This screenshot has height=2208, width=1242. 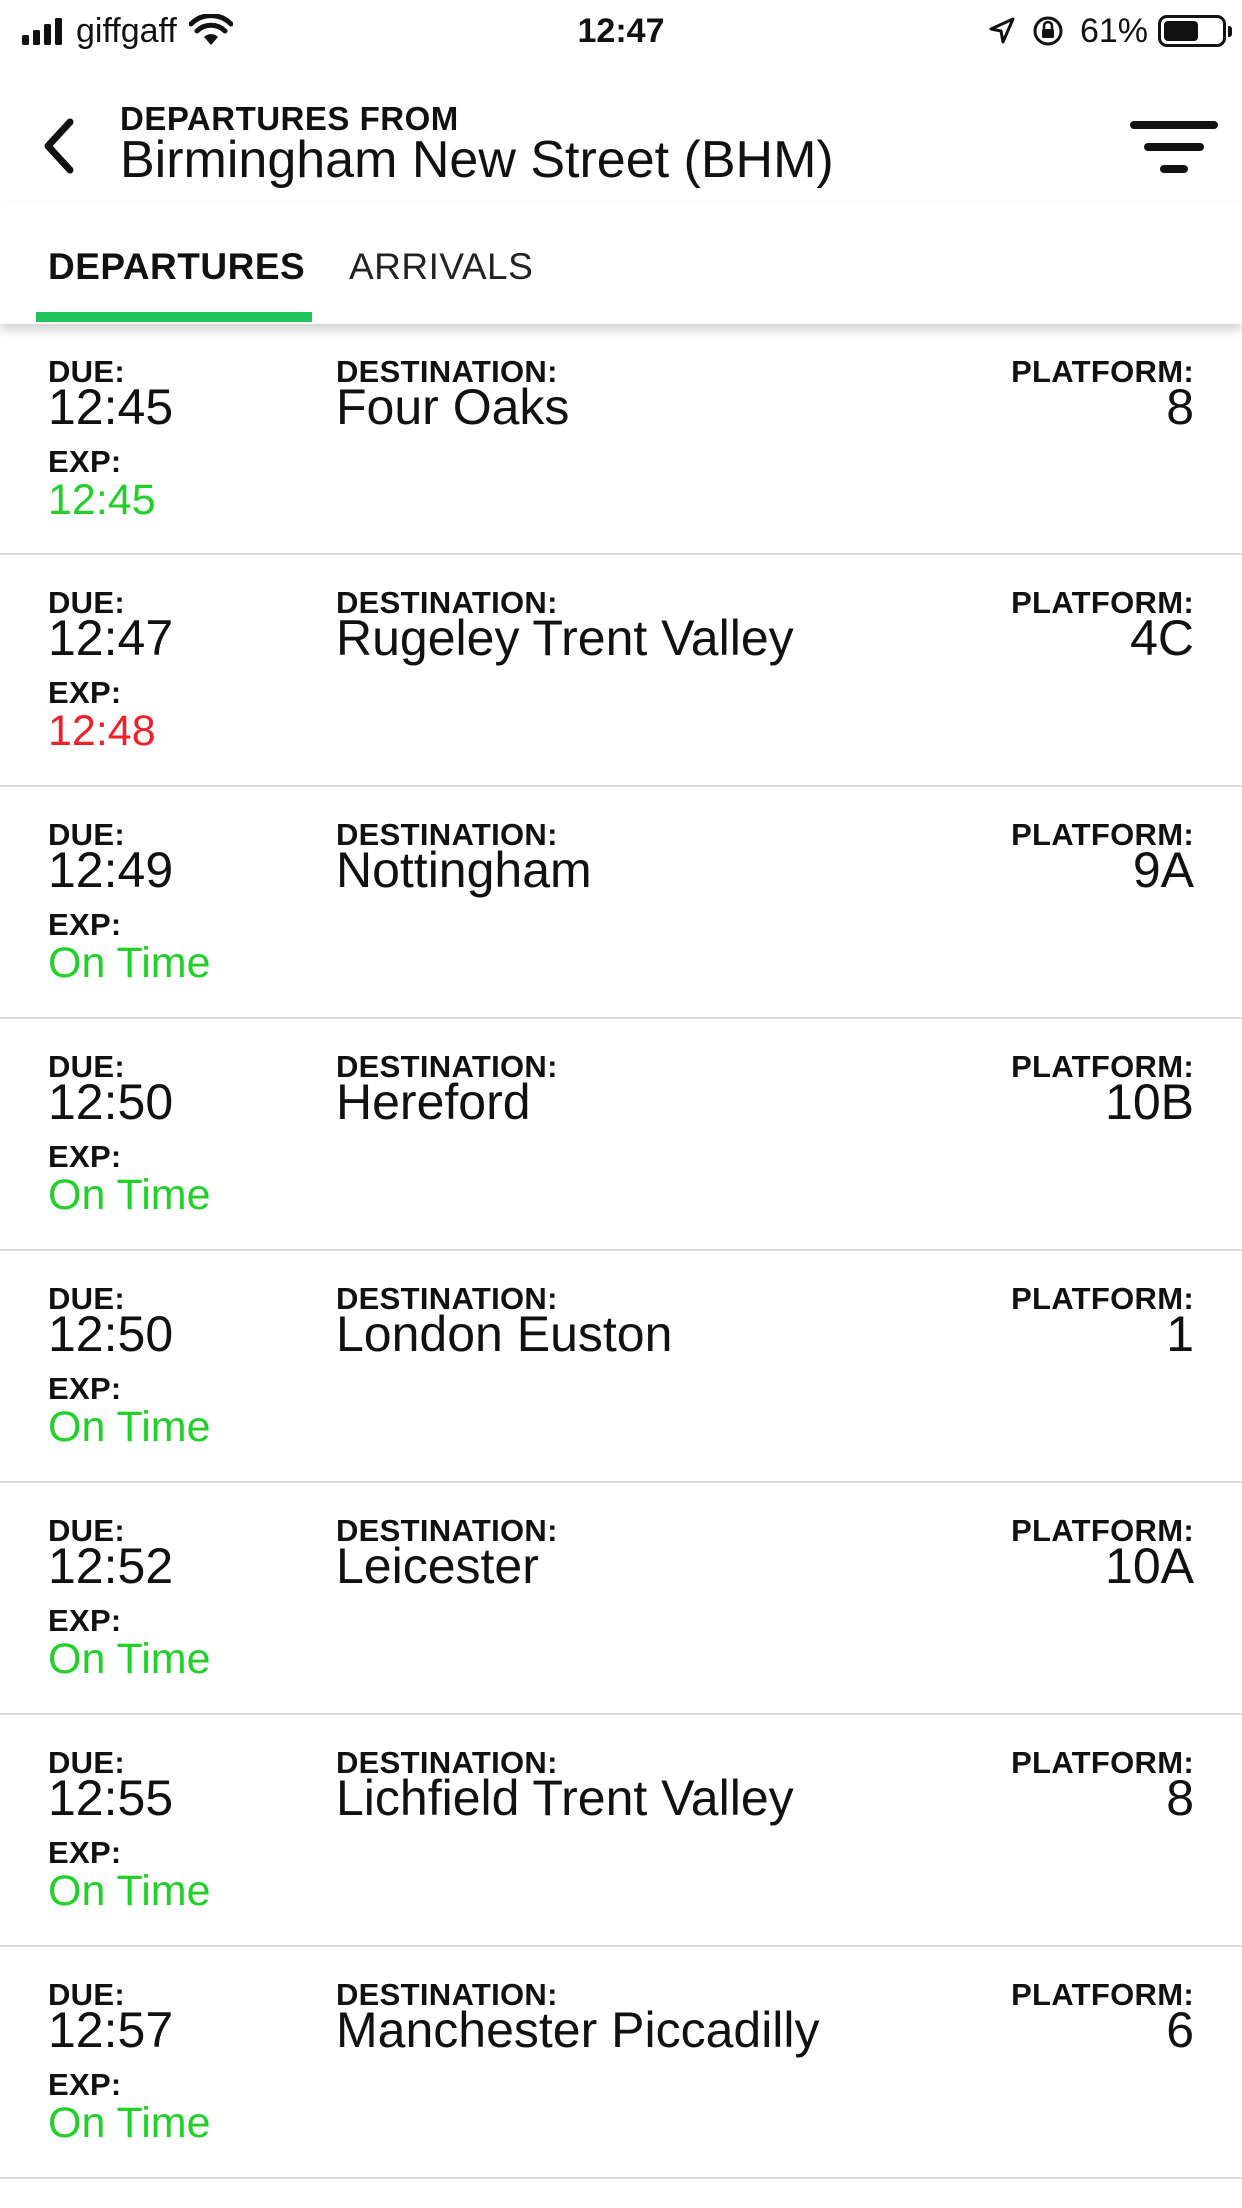 I want to click on due-time: 12:49, so click(x=111, y=870).